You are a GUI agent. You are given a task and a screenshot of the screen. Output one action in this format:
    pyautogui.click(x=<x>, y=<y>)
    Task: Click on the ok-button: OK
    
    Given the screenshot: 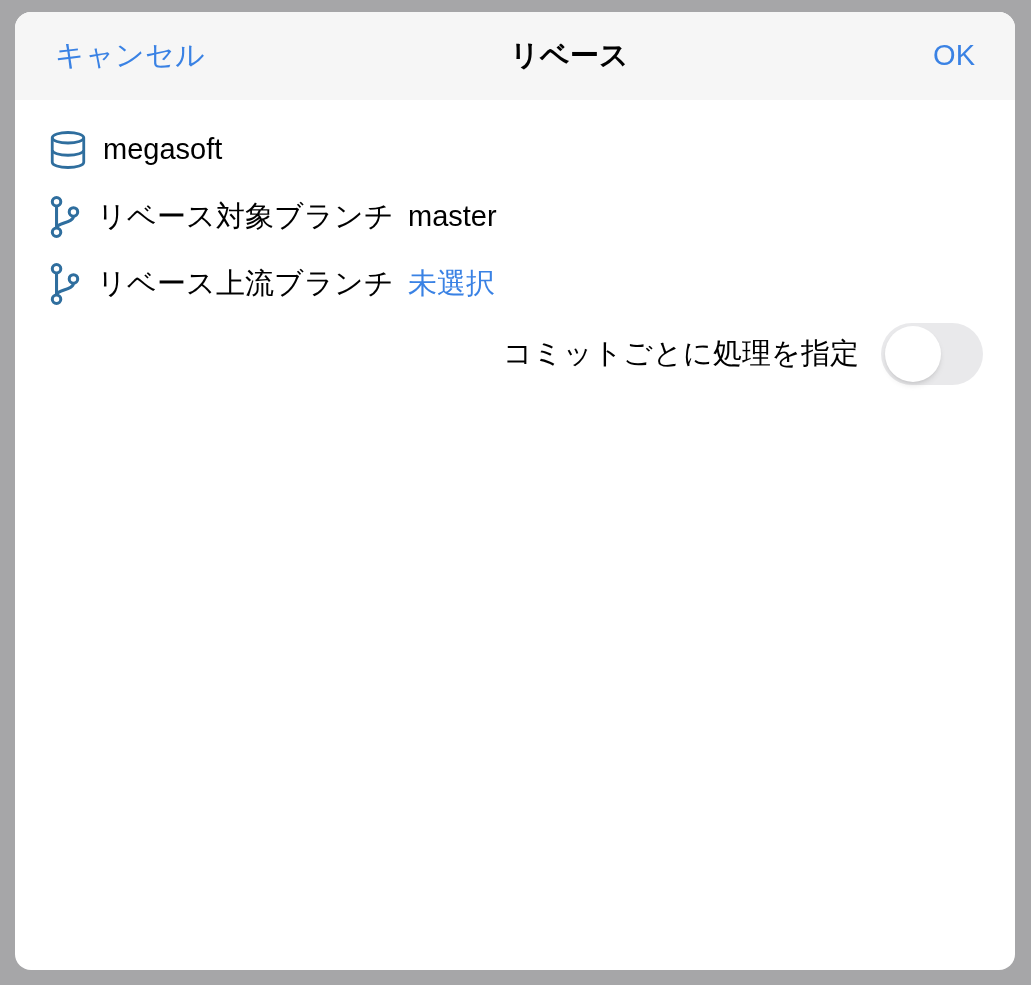 What is the action you would take?
    pyautogui.click(x=954, y=56)
    